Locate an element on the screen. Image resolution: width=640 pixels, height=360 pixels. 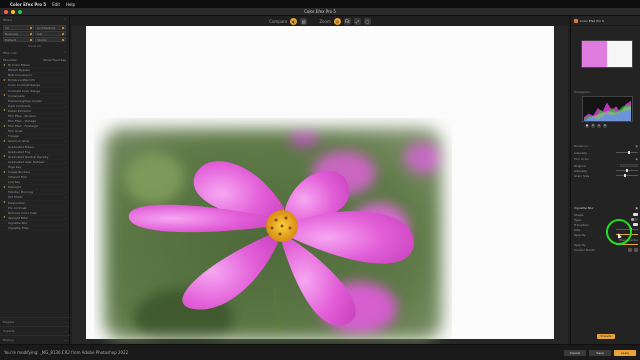
channel-rgb-button: ● is located at coordinates (587, 126).